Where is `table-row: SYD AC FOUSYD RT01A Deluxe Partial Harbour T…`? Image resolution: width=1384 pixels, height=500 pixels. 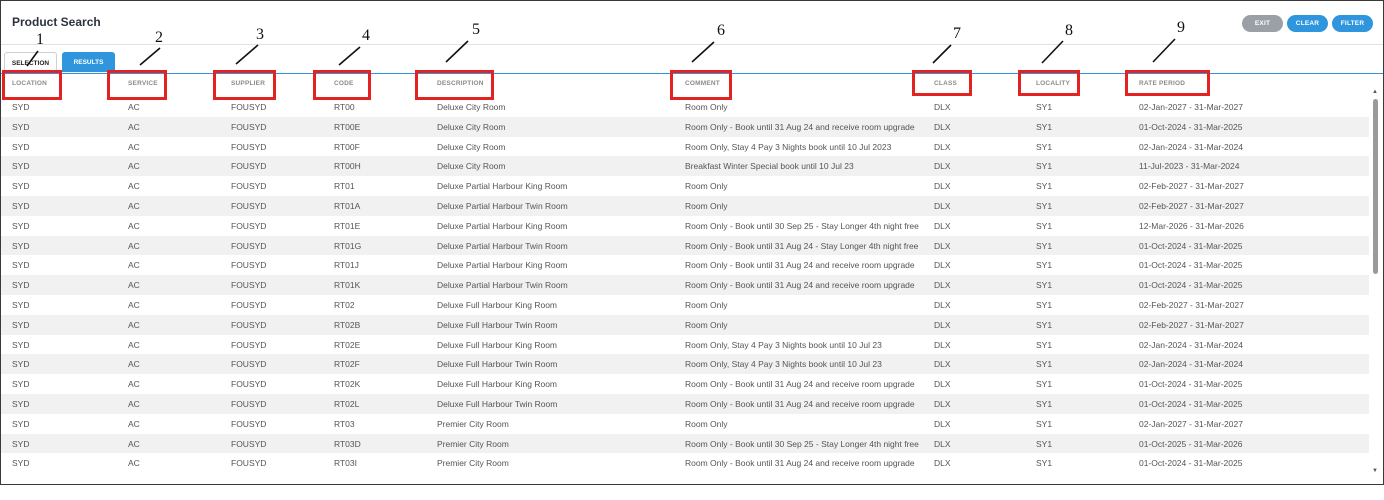
table-row: SYD AC FOUSYD RT01A Deluxe Partial Harbour T… is located at coordinates (685, 205).